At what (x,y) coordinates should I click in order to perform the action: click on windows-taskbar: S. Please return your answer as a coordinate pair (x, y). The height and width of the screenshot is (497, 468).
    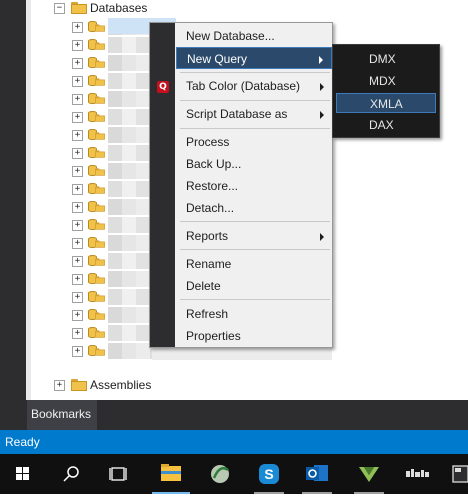
    Looking at the image, I should click on (234, 474).